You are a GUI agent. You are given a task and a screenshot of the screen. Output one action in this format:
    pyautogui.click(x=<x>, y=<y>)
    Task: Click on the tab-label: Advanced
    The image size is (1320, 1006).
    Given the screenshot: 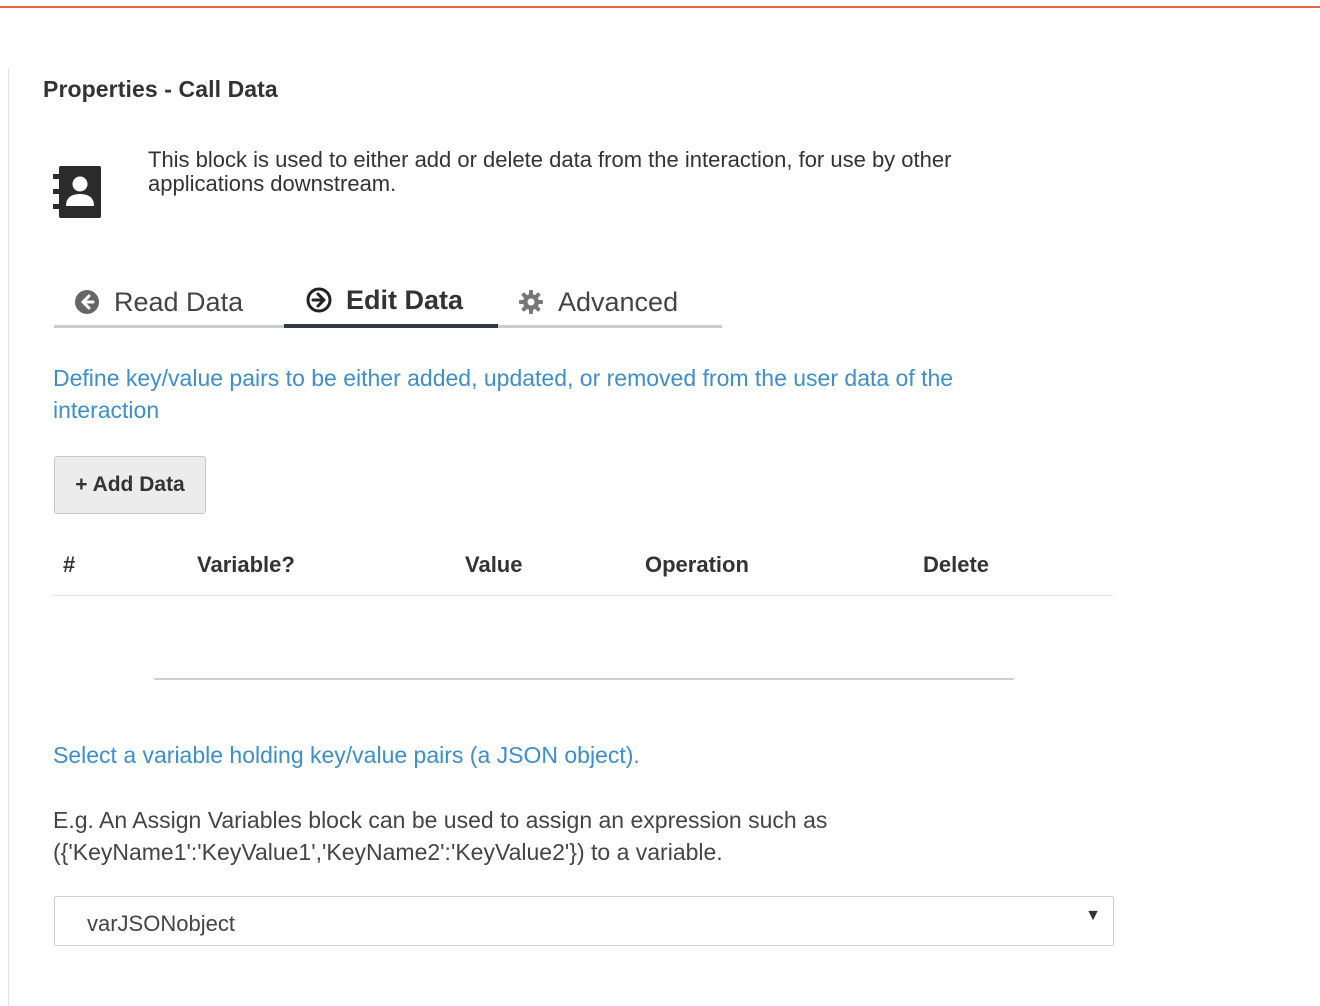 What is the action you would take?
    pyautogui.click(x=618, y=301)
    